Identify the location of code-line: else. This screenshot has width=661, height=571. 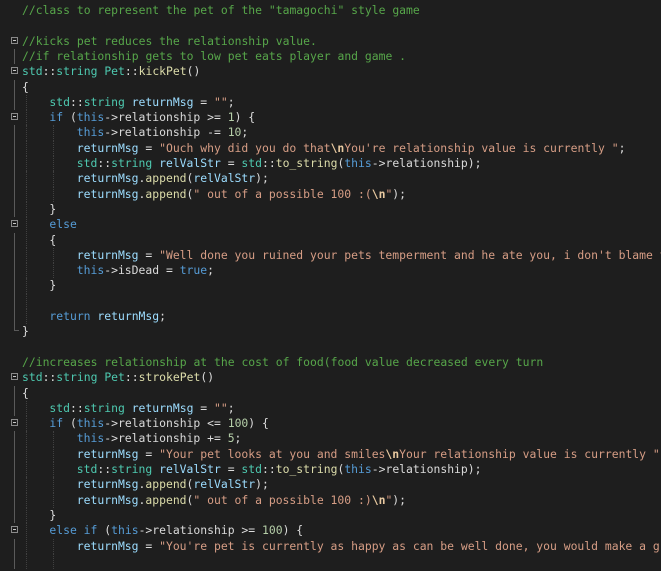
(330, 225).